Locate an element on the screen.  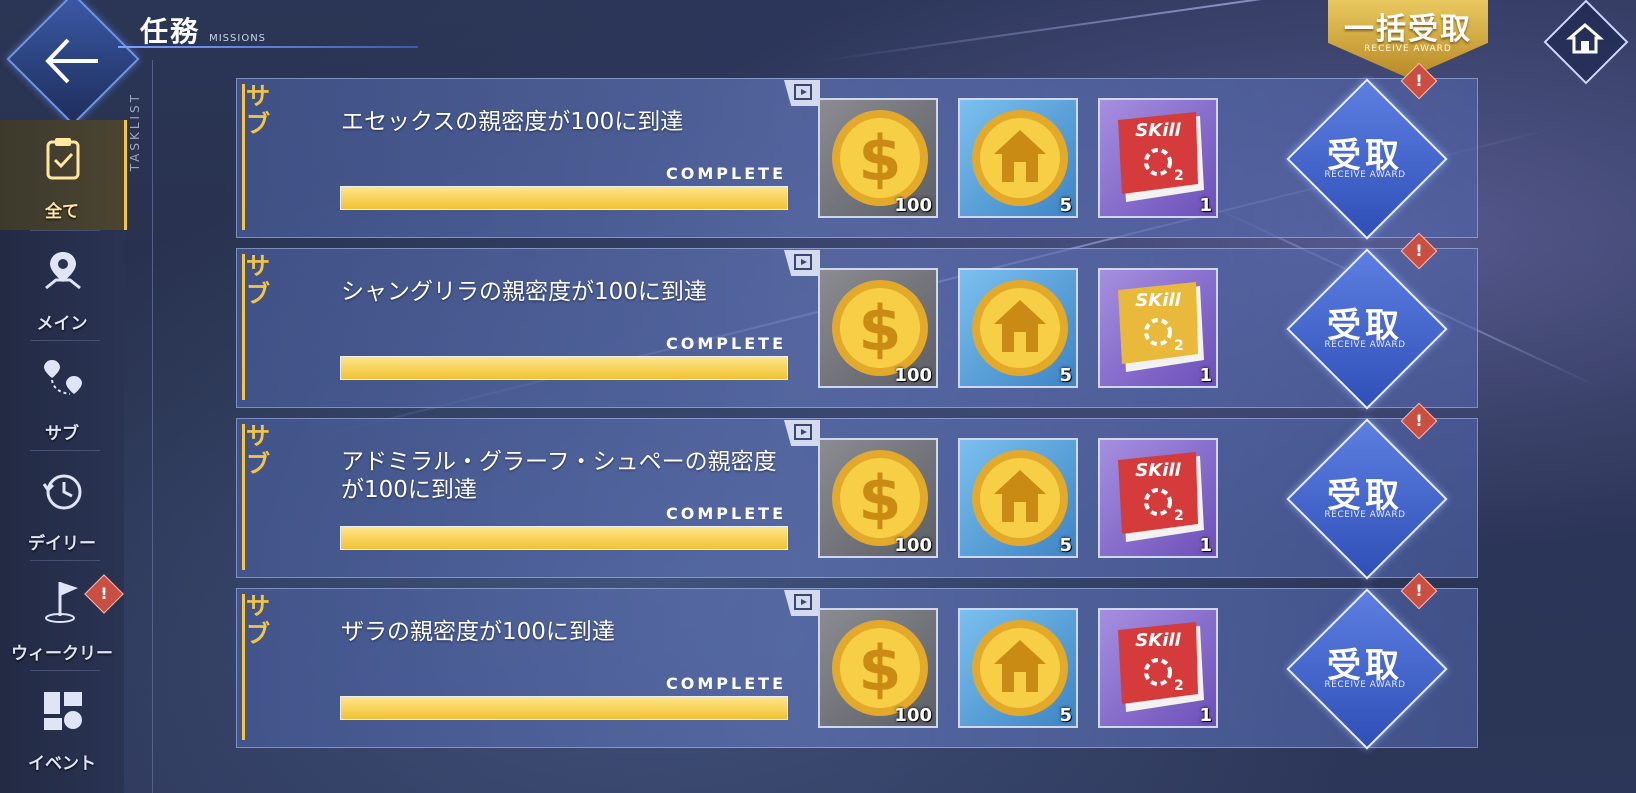
sidebar-item-daily: デイリー is located at coordinates (62, 507).